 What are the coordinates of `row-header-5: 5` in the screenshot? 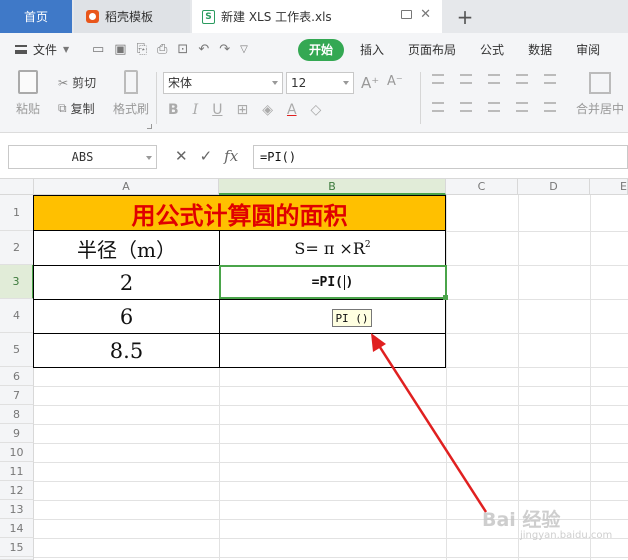 It's located at (17, 350).